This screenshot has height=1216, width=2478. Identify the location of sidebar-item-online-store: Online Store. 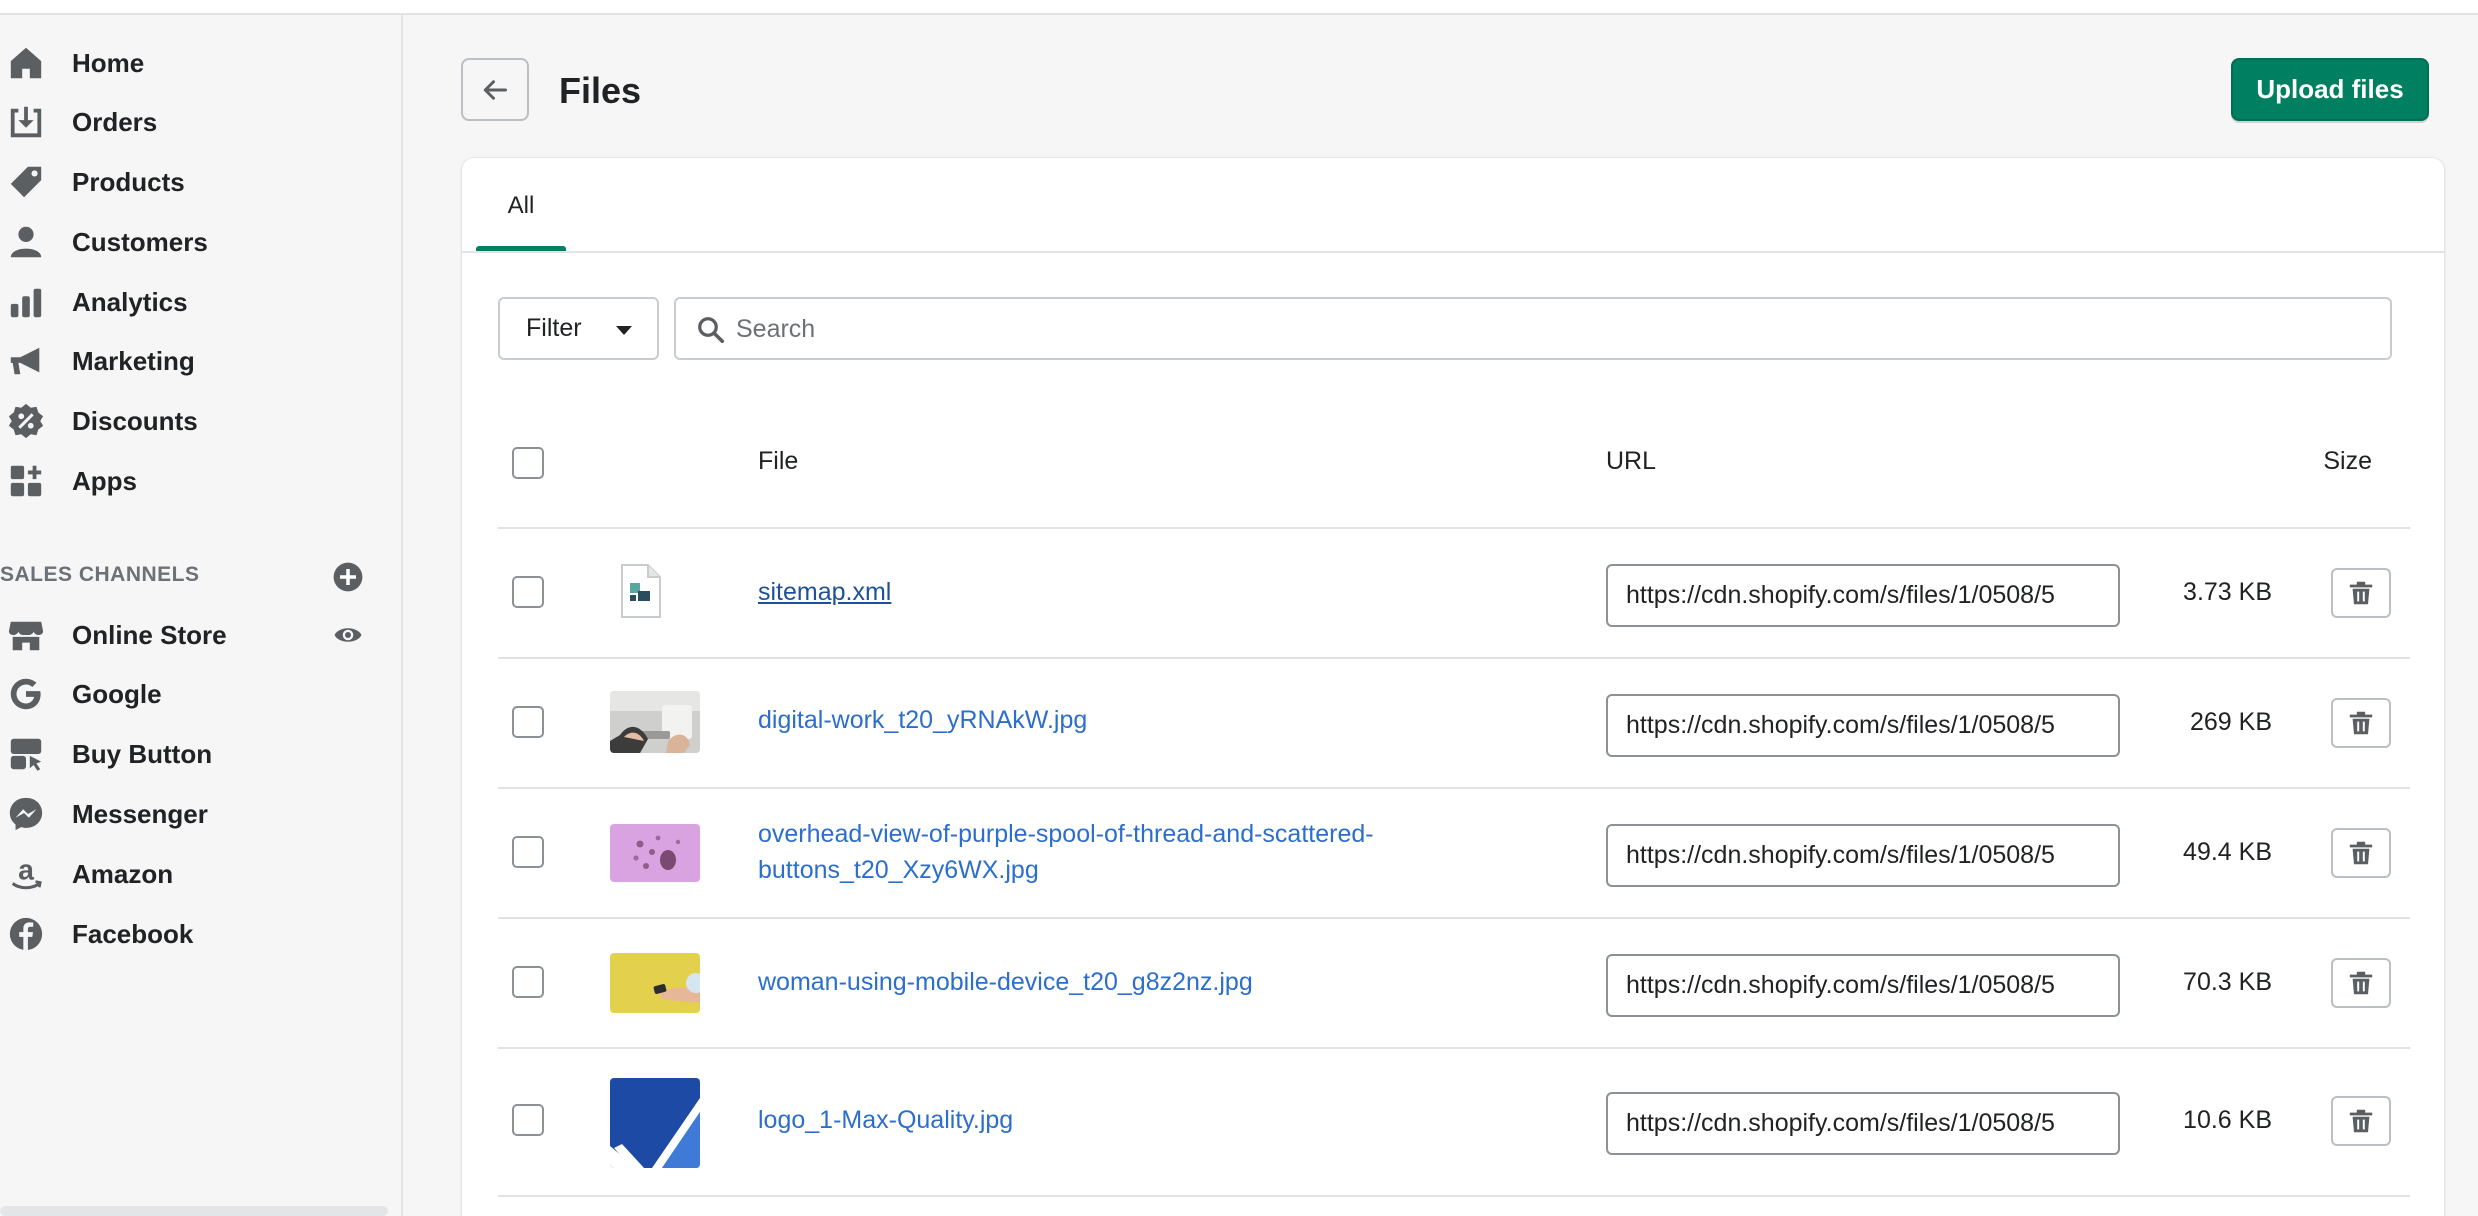
(200, 635).